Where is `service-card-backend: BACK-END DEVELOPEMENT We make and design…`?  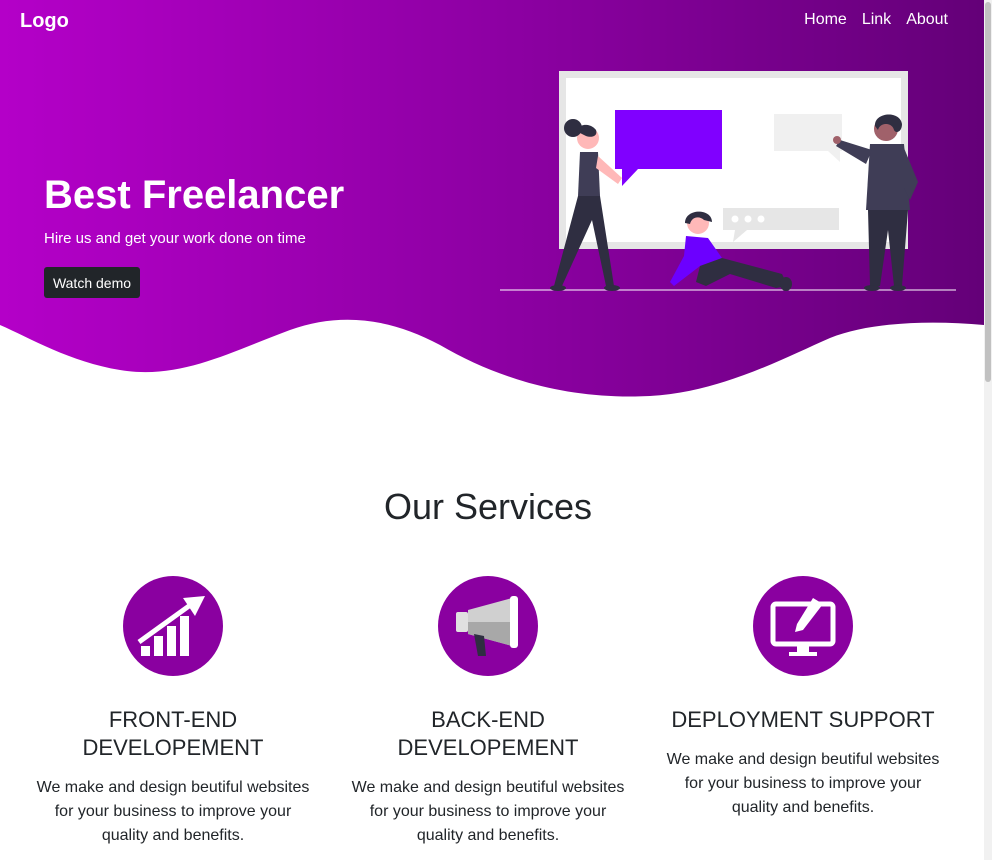 service-card-backend: BACK-END DEVELOPEMENT We make and design… is located at coordinates (488, 712).